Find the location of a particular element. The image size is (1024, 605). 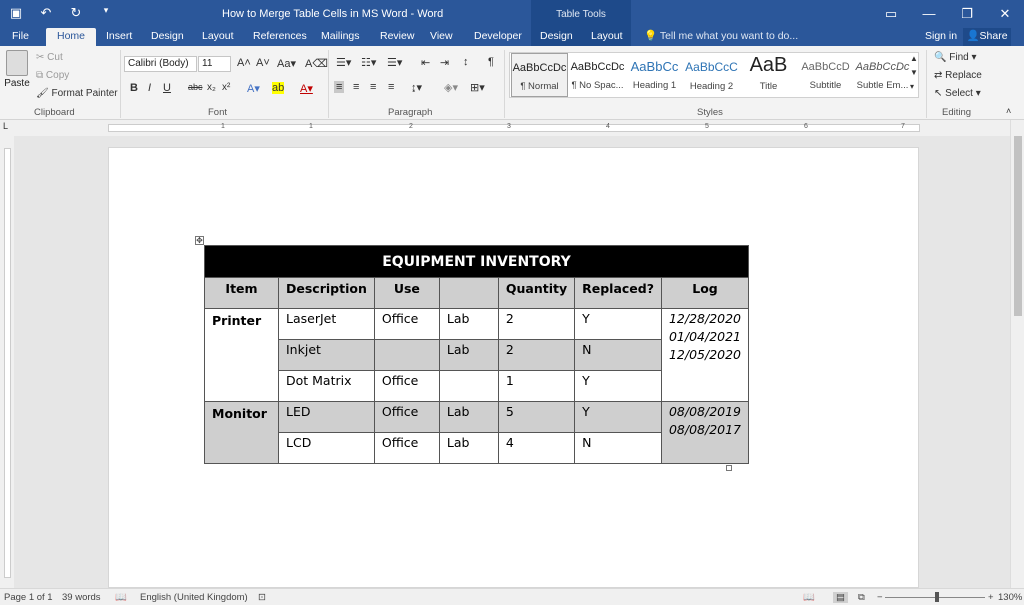

show-marks-icon: ¶ is located at coordinates (491, 62).